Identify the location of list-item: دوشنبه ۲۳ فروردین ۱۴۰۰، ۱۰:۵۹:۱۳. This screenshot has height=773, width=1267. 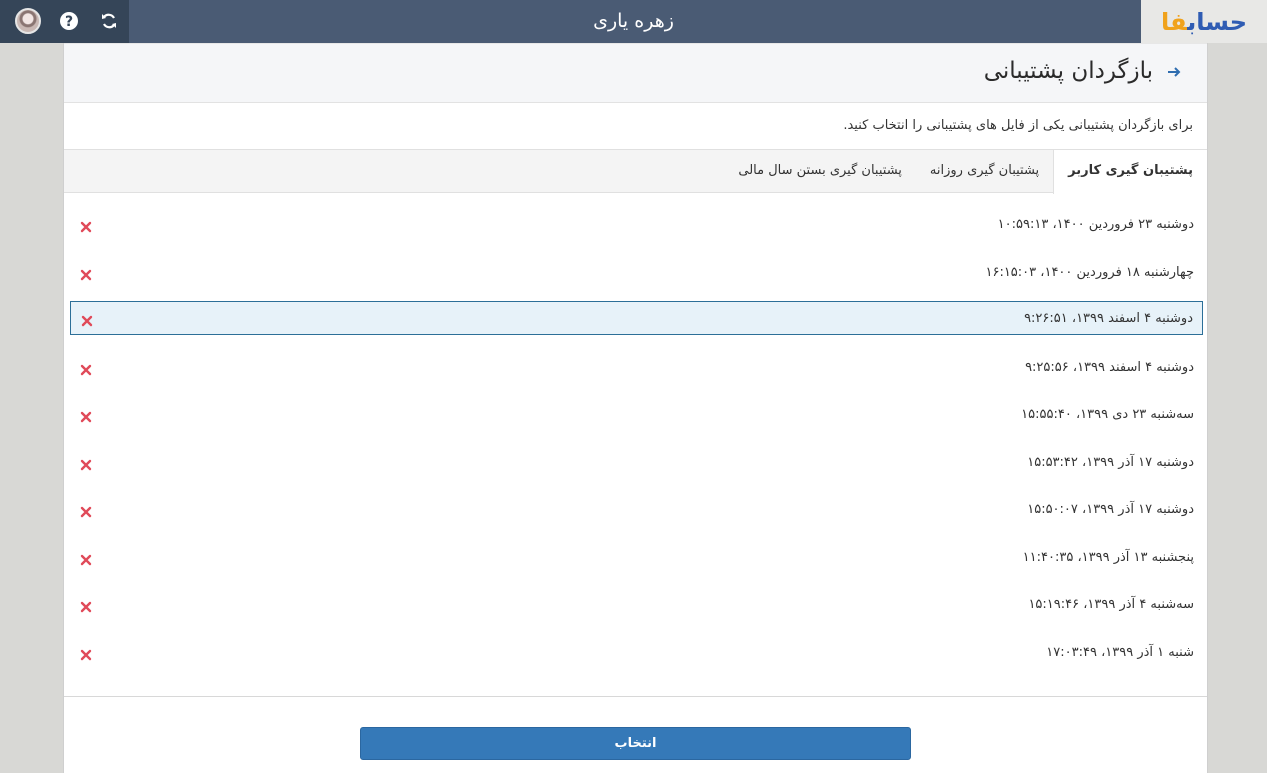
(636, 225).